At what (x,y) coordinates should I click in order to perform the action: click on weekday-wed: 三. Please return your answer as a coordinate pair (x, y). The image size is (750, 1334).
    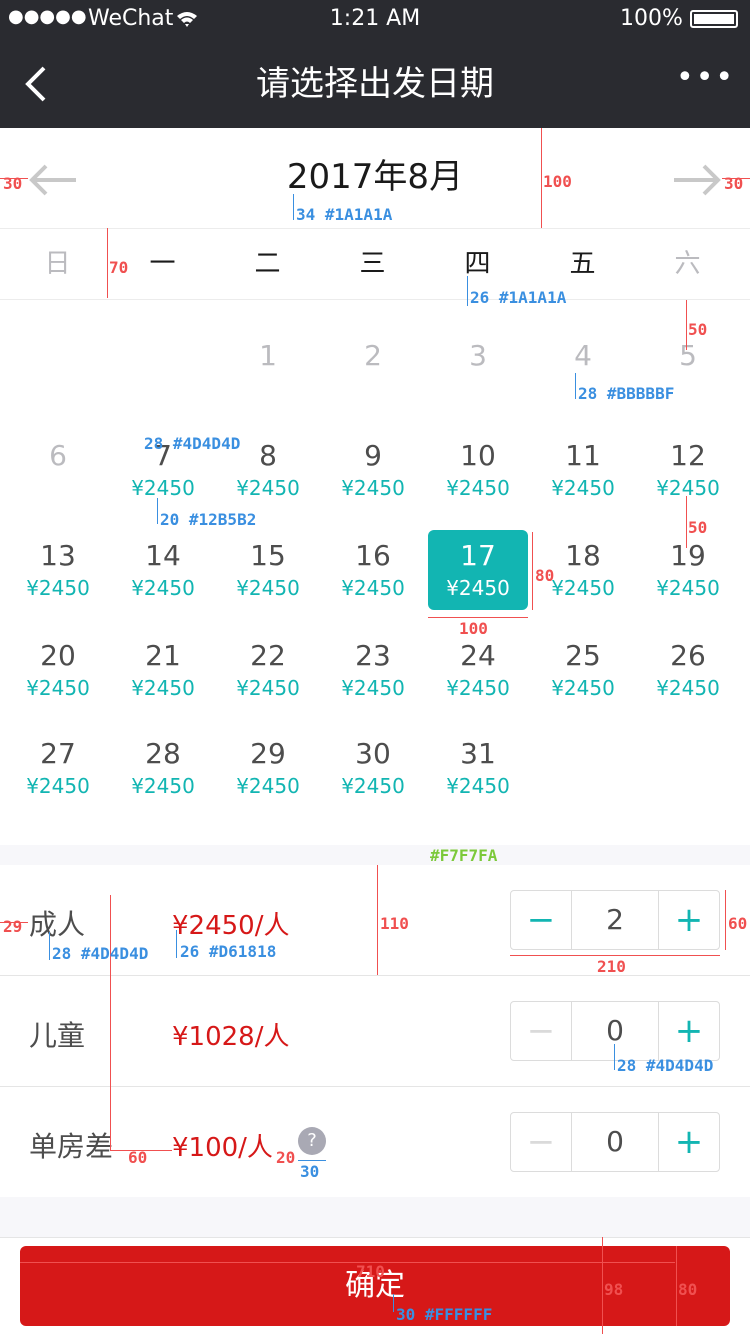
    Looking at the image, I should click on (372, 264).